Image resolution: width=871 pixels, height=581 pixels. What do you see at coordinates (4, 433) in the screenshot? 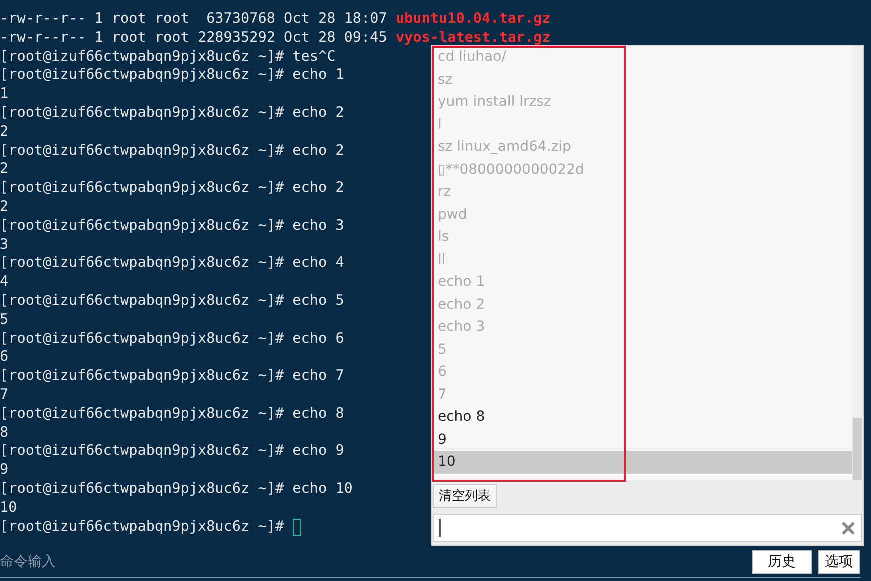
I see `terminal-output: 8` at bounding box center [4, 433].